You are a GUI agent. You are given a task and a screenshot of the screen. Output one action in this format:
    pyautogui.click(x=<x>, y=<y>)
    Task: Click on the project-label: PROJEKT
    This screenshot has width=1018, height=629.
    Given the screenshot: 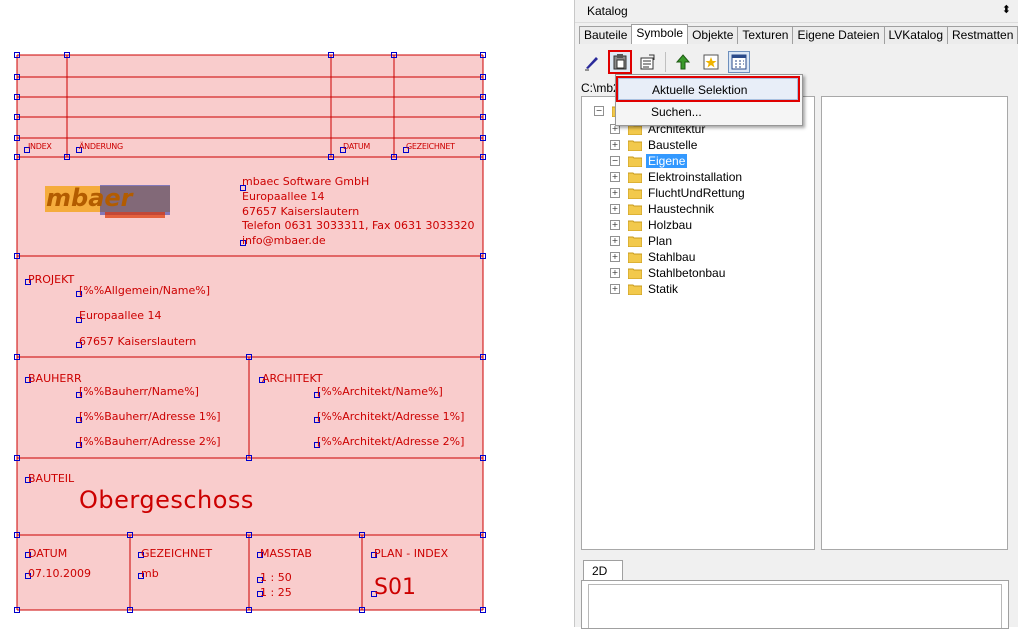 What is the action you would take?
    pyautogui.click(x=51, y=279)
    